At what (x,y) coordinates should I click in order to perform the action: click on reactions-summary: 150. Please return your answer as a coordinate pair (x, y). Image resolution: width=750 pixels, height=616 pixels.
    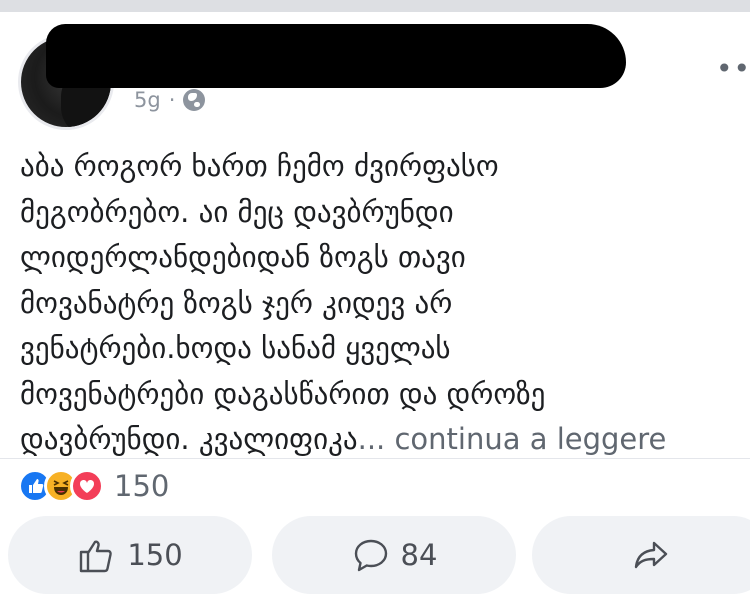
    Looking at the image, I should click on (93, 486).